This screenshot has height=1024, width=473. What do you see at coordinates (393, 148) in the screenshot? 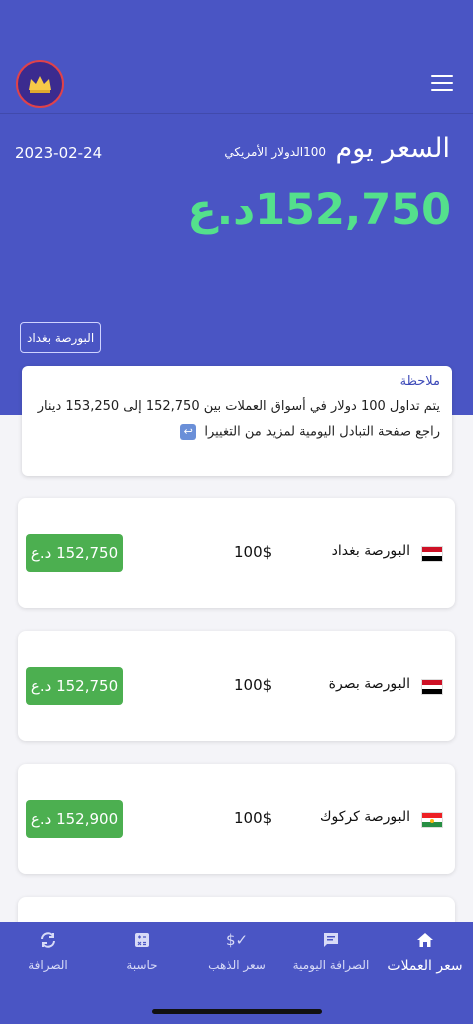
I see `page-title: السعر يوم` at bounding box center [393, 148].